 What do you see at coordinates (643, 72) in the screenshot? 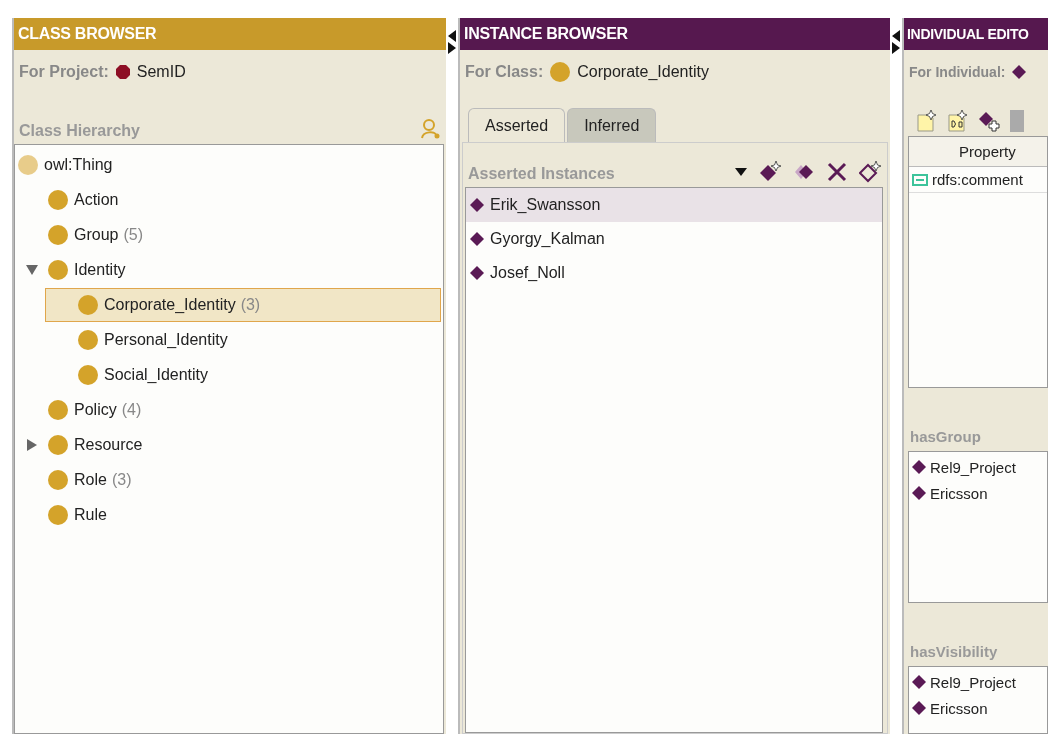
I see `class-name: Corporate_Identity` at bounding box center [643, 72].